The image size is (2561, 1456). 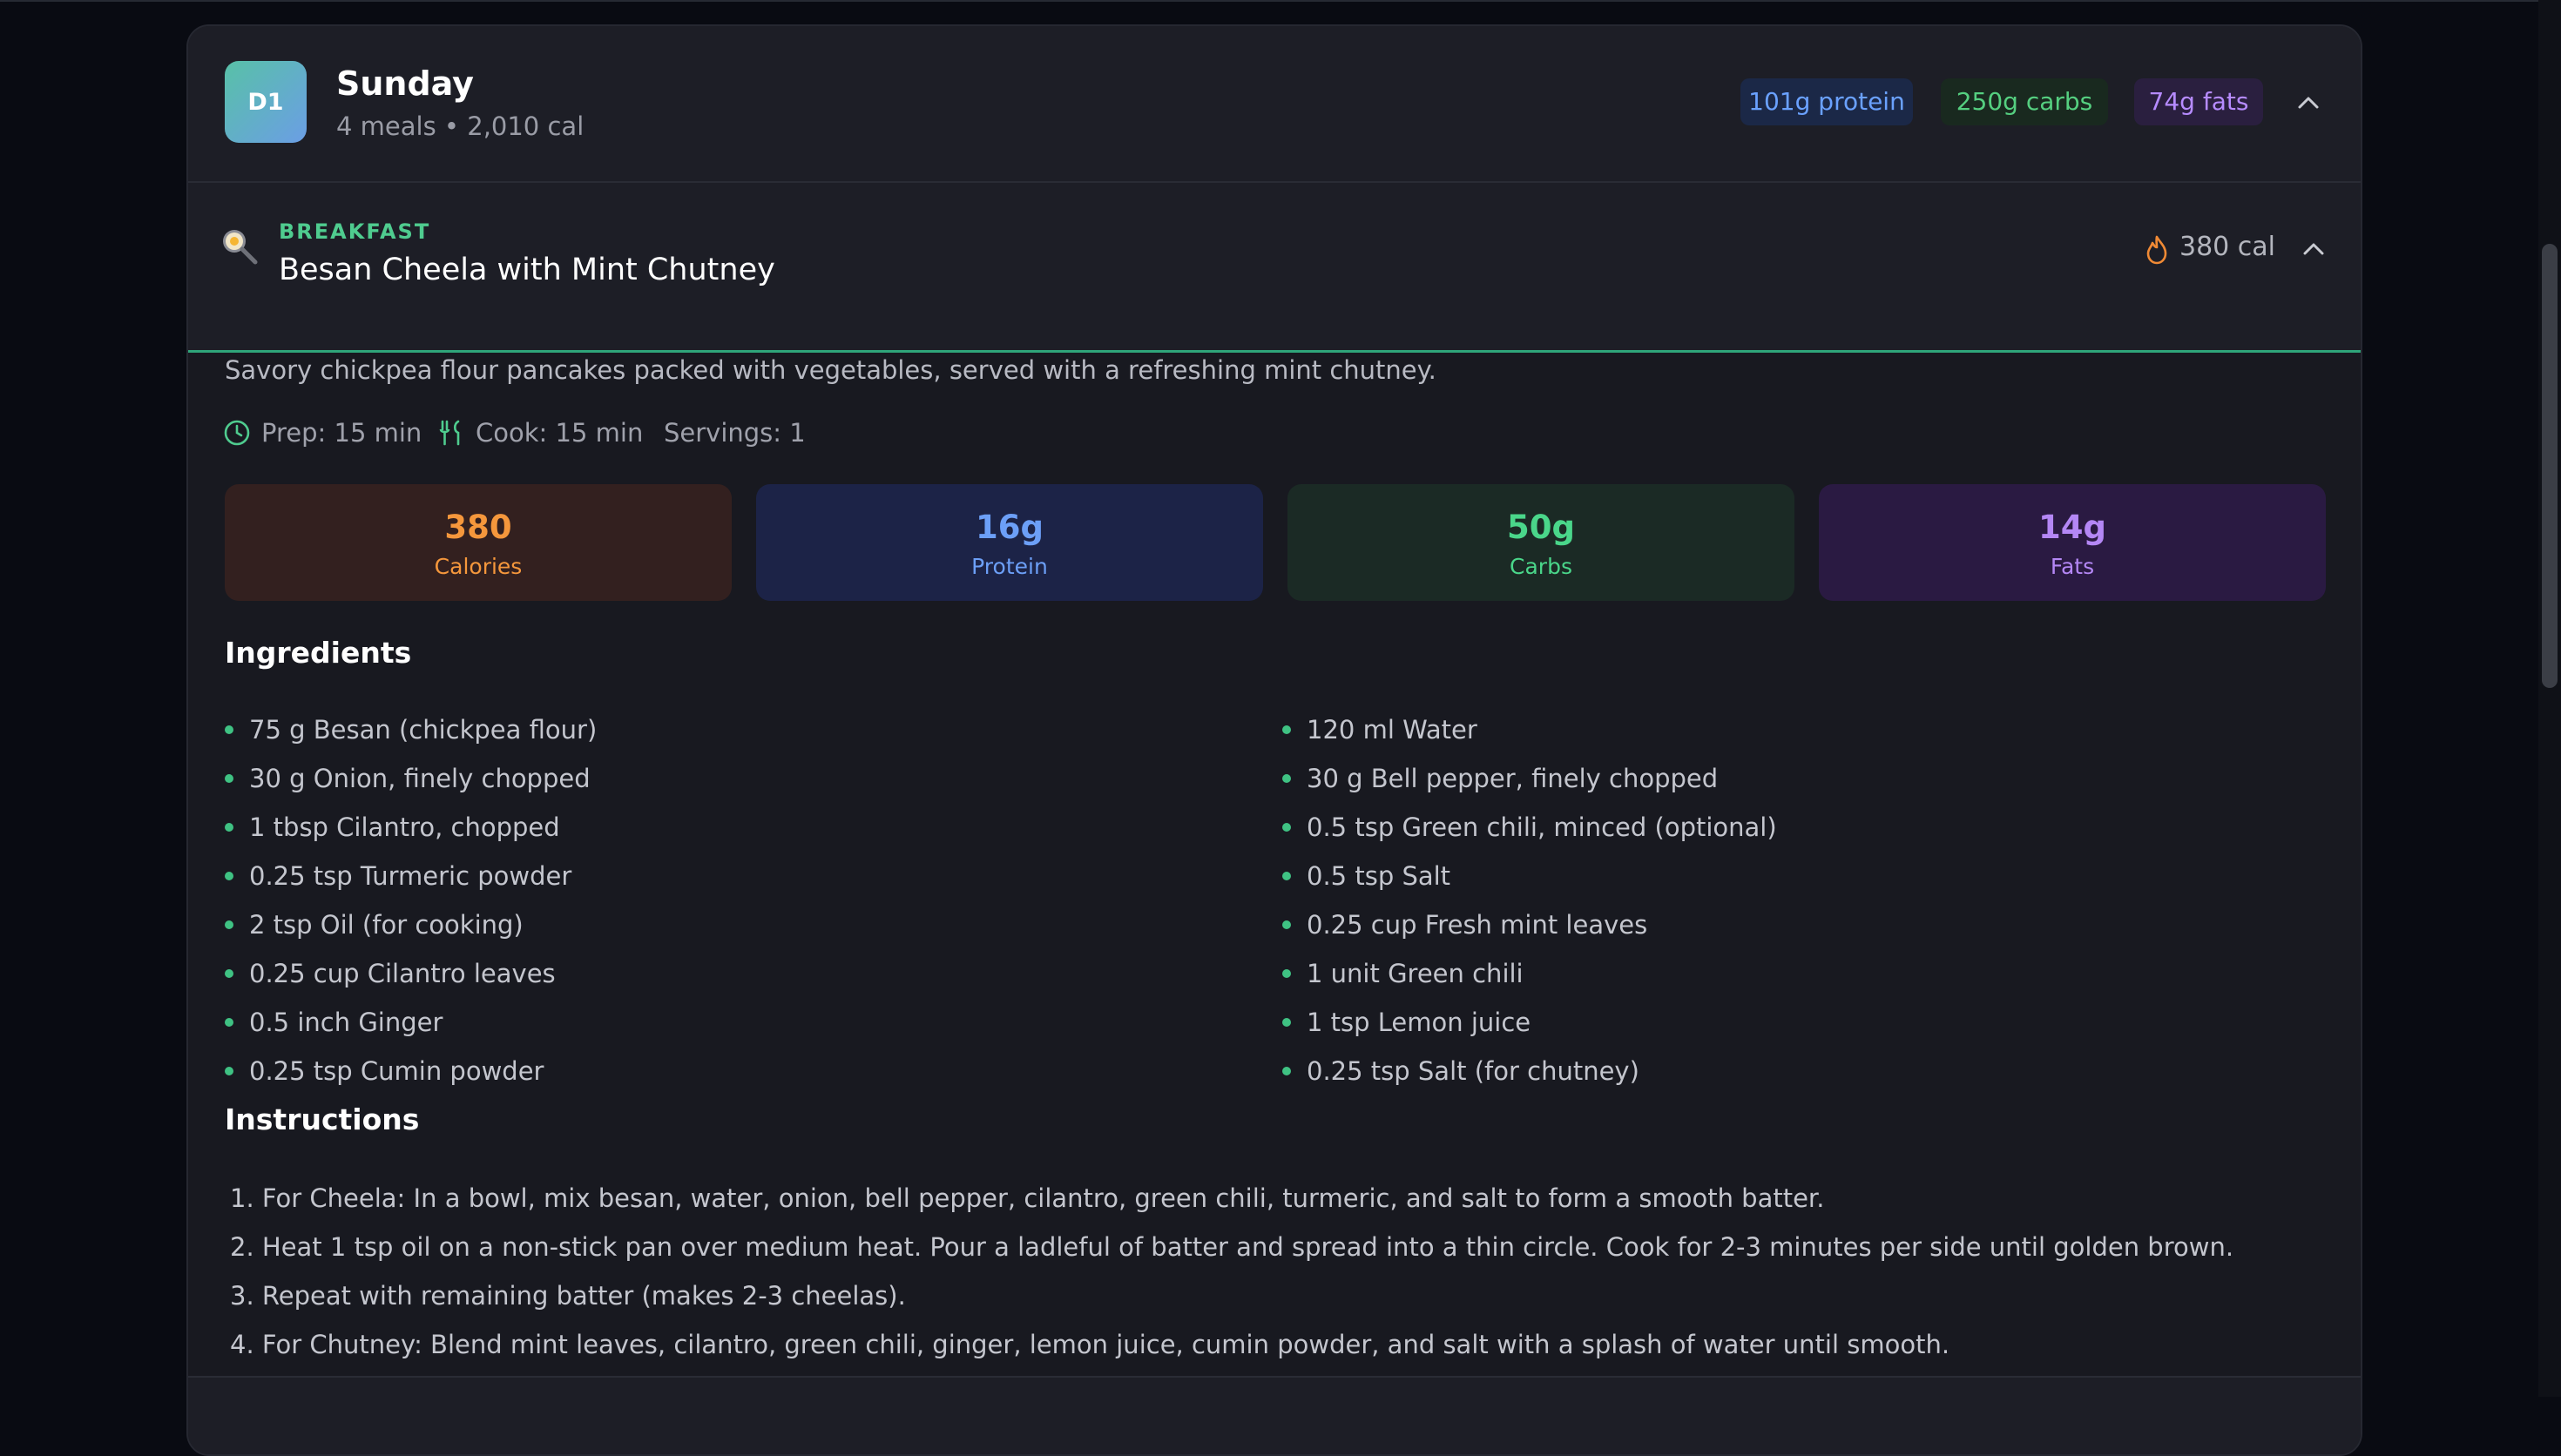 What do you see at coordinates (341, 433) in the screenshot?
I see `prep-time-label: Prep: 15 min` at bounding box center [341, 433].